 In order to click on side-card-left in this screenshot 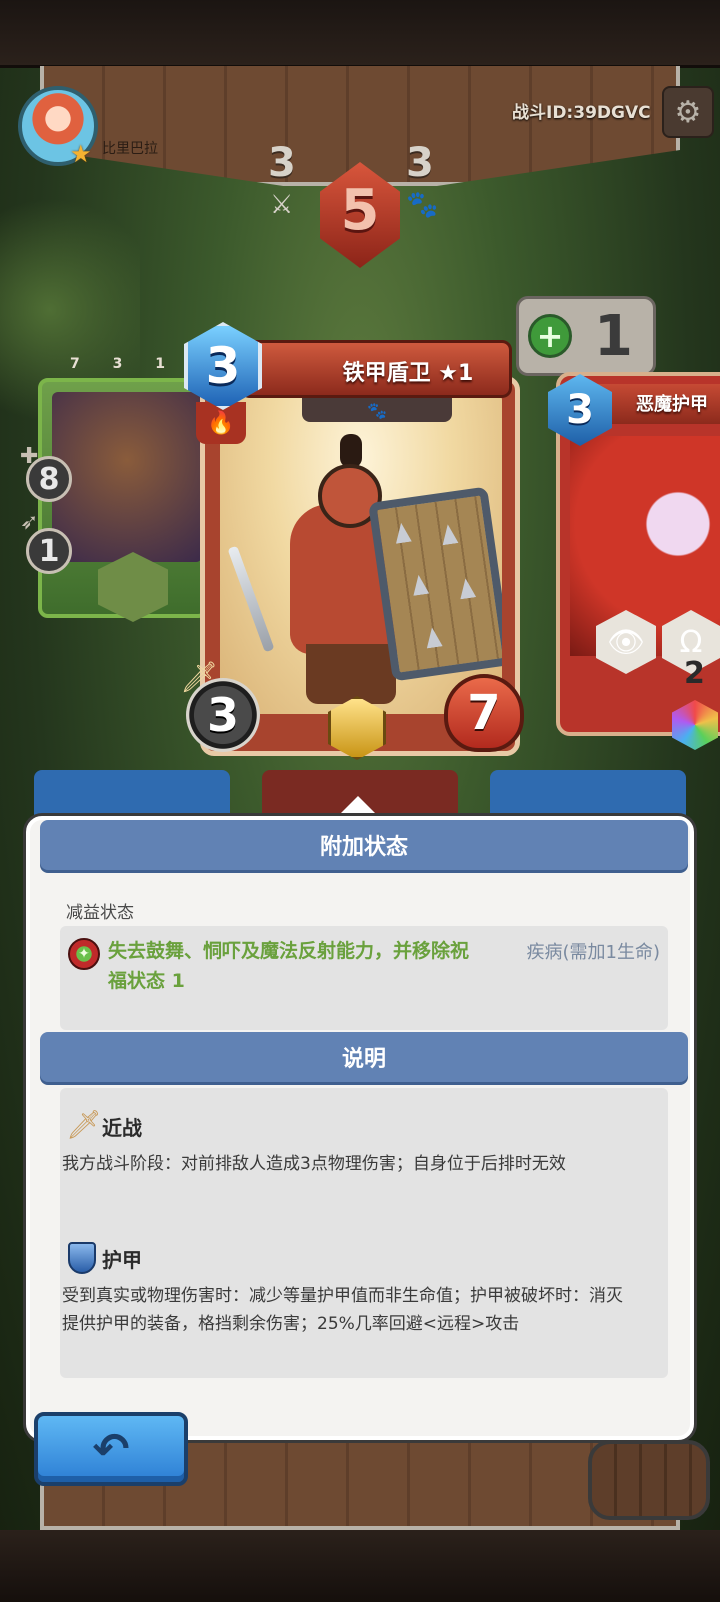, I will do `click(123, 500)`.